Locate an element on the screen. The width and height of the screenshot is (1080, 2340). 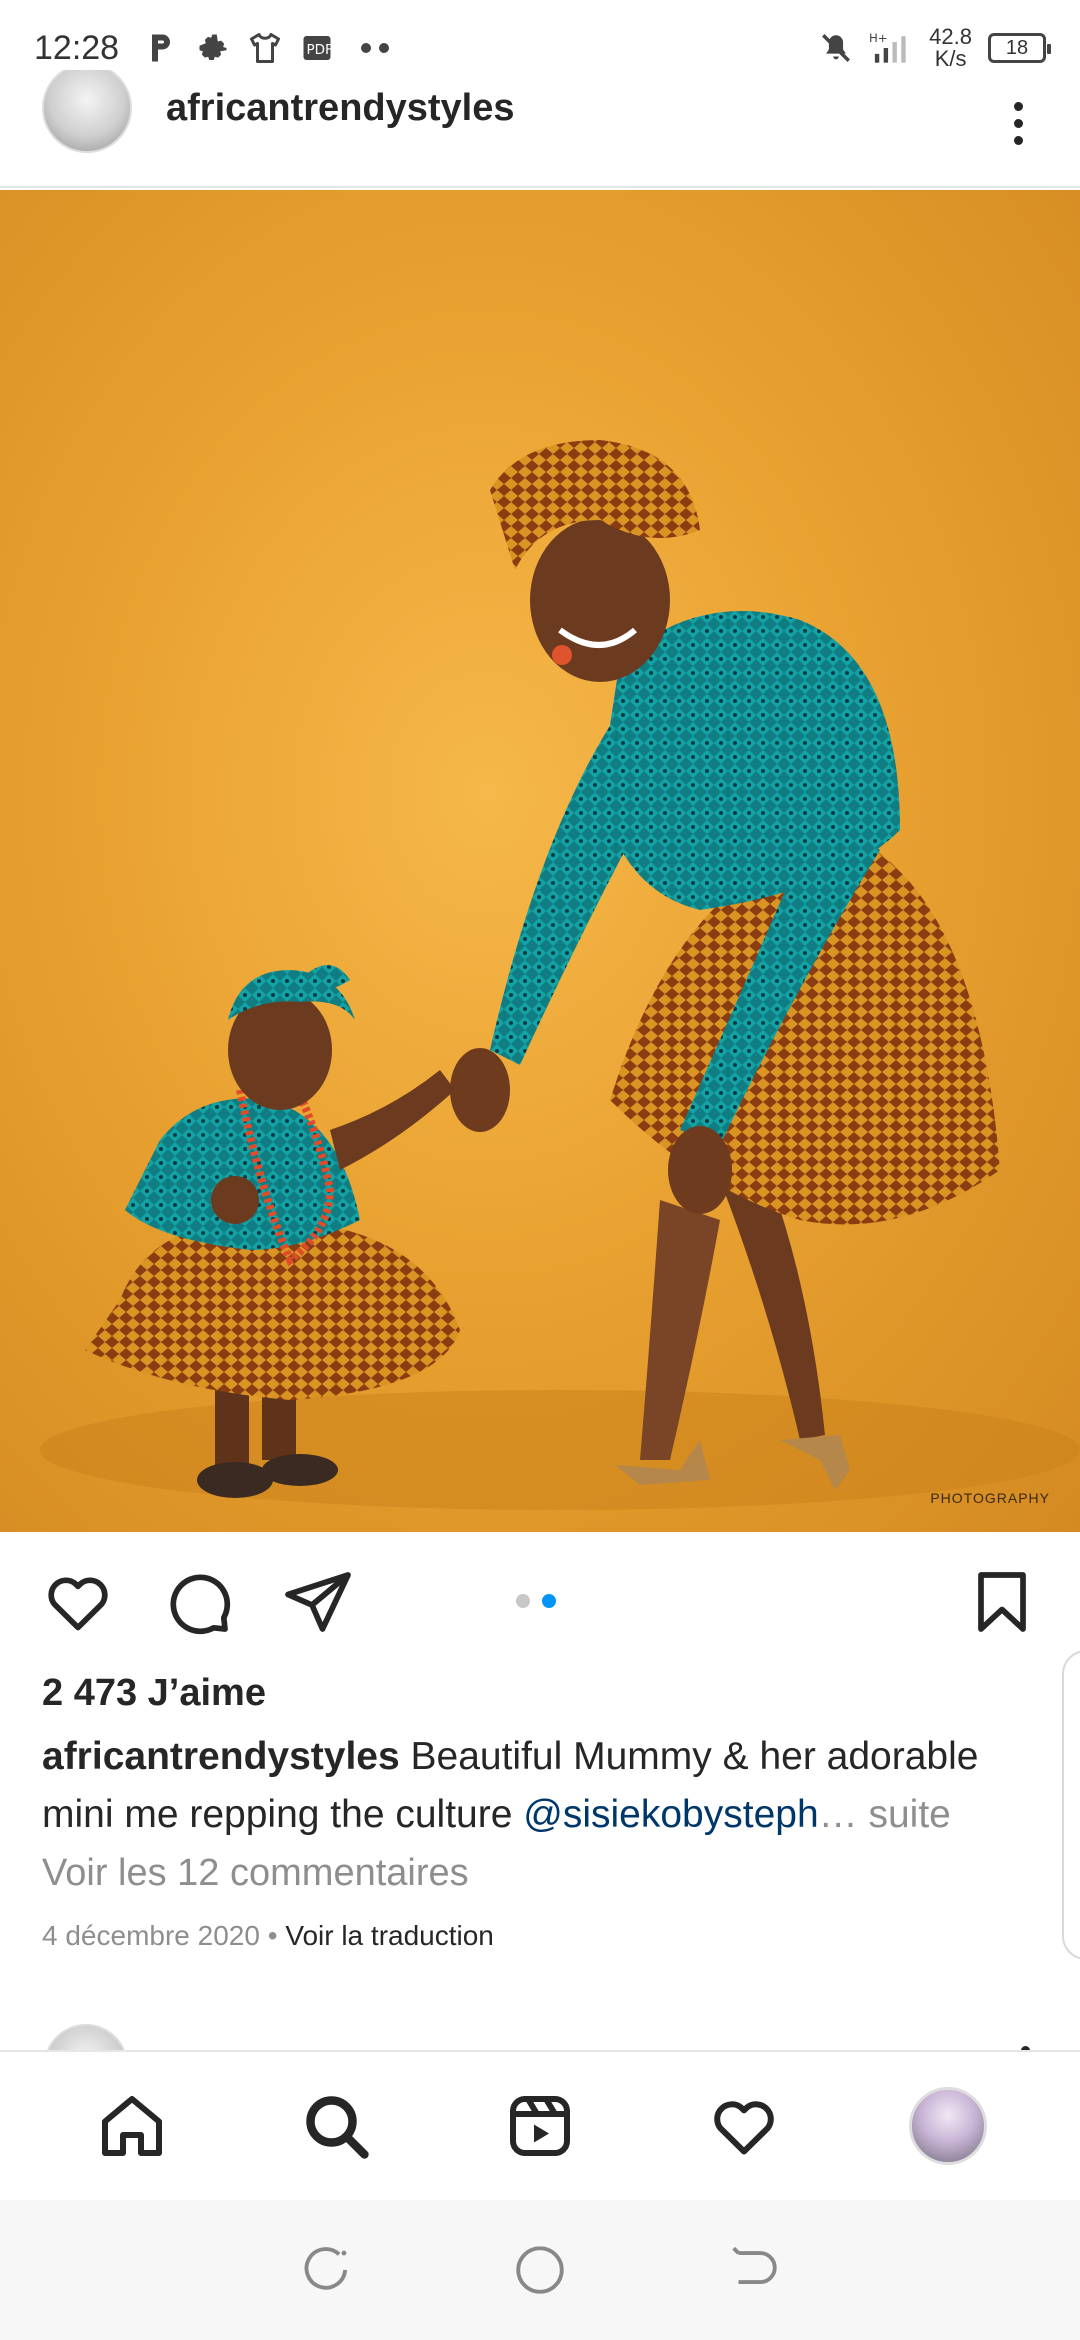
post-actions is located at coordinates (540, 1602).